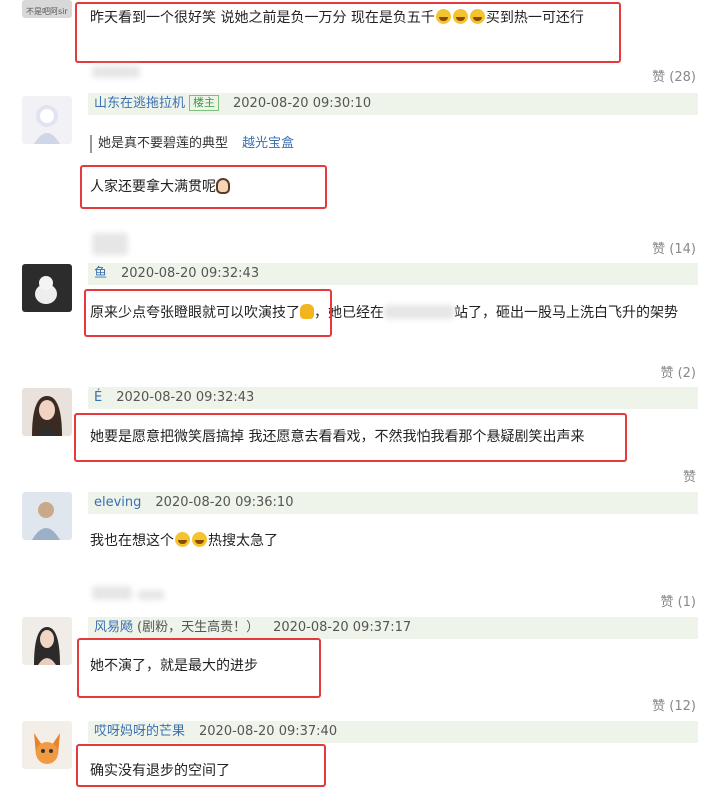 Image resolution: width=726 pixels, height=797 pixels. Describe the element at coordinates (243, 541) in the screenshot. I see `comment-text-rest: 热搜太急了` at that location.